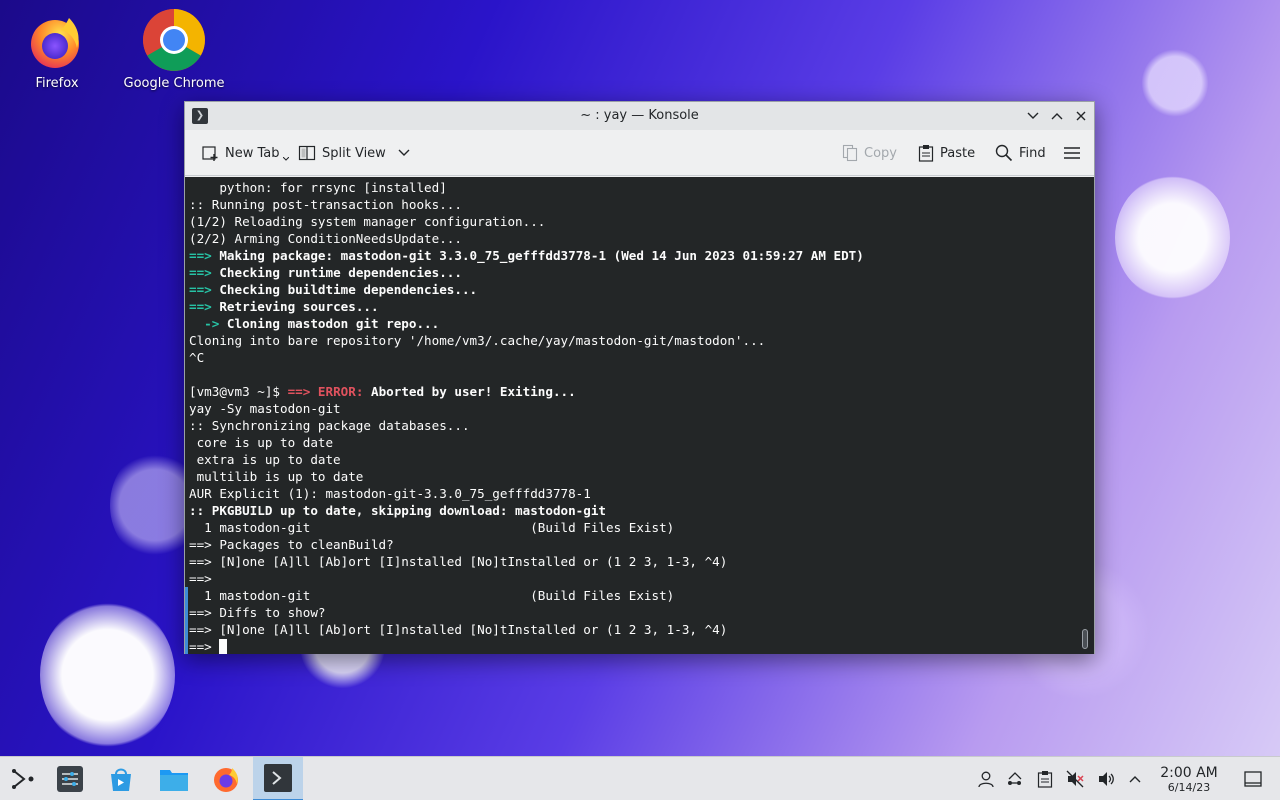  I want to click on terminal-text: [vm3@vm3 ~]$, so click(238, 391).